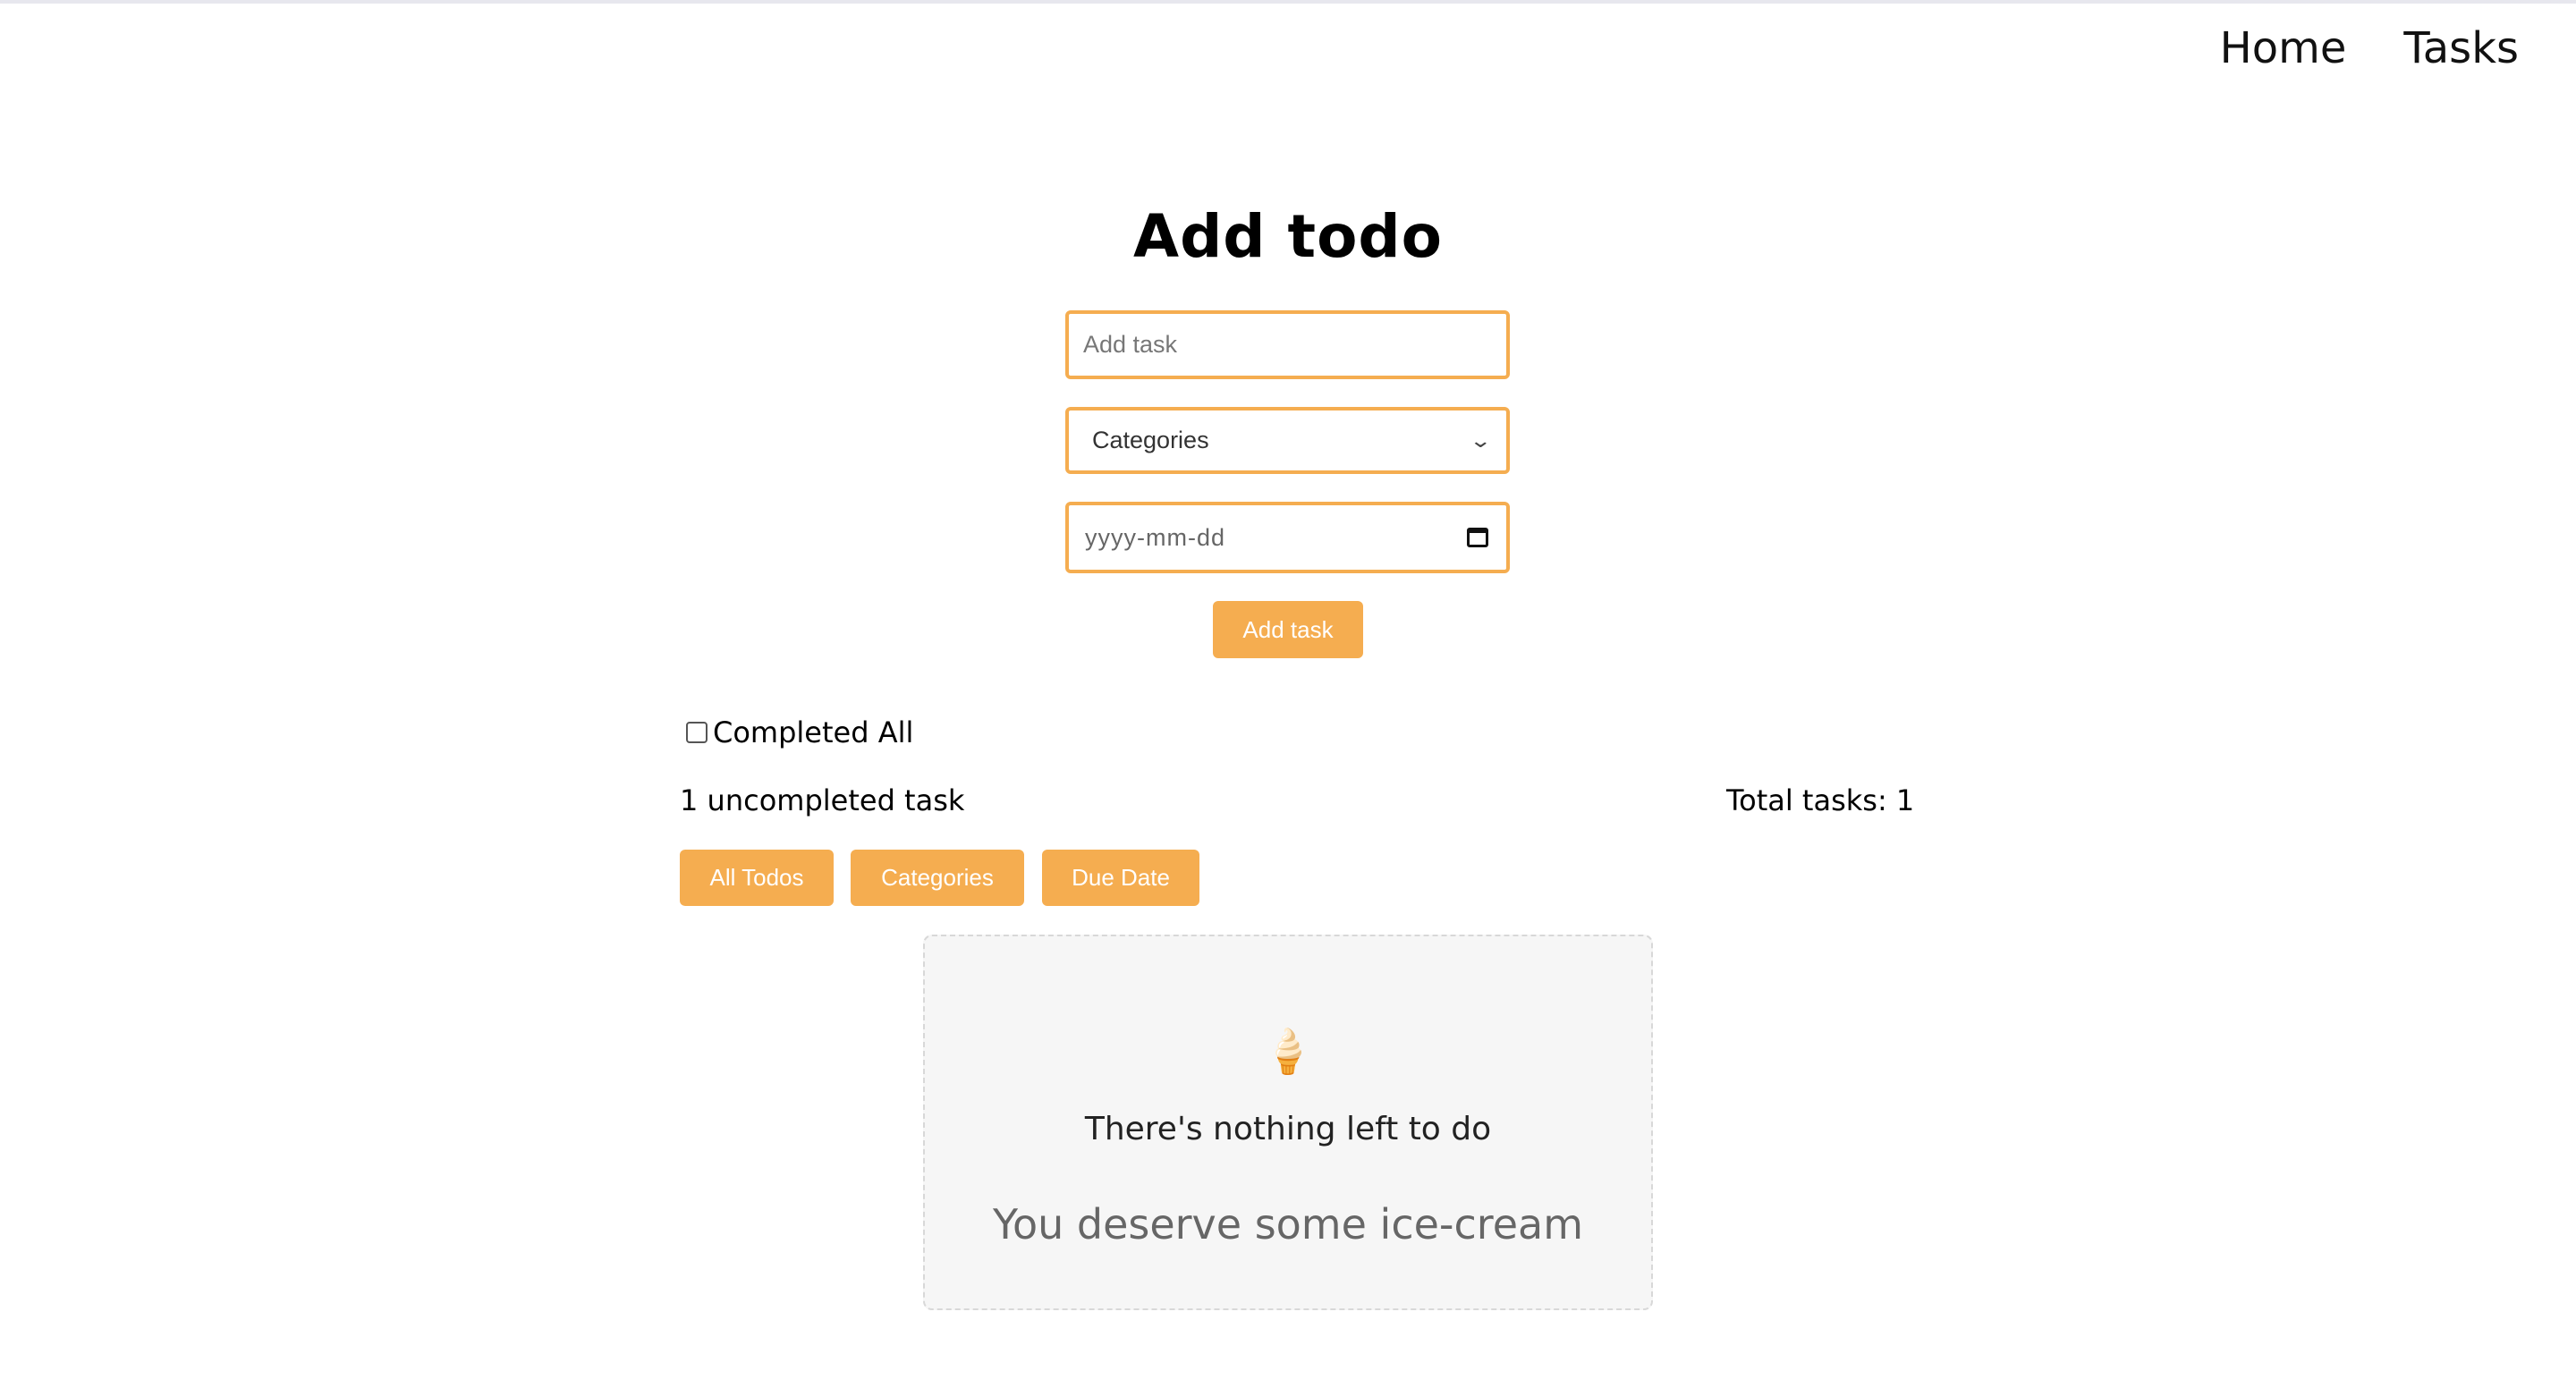 This screenshot has width=2576, height=1388. I want to click on empty-state-subtitle: You deserve some ice-cream, so click(1288, 1224).